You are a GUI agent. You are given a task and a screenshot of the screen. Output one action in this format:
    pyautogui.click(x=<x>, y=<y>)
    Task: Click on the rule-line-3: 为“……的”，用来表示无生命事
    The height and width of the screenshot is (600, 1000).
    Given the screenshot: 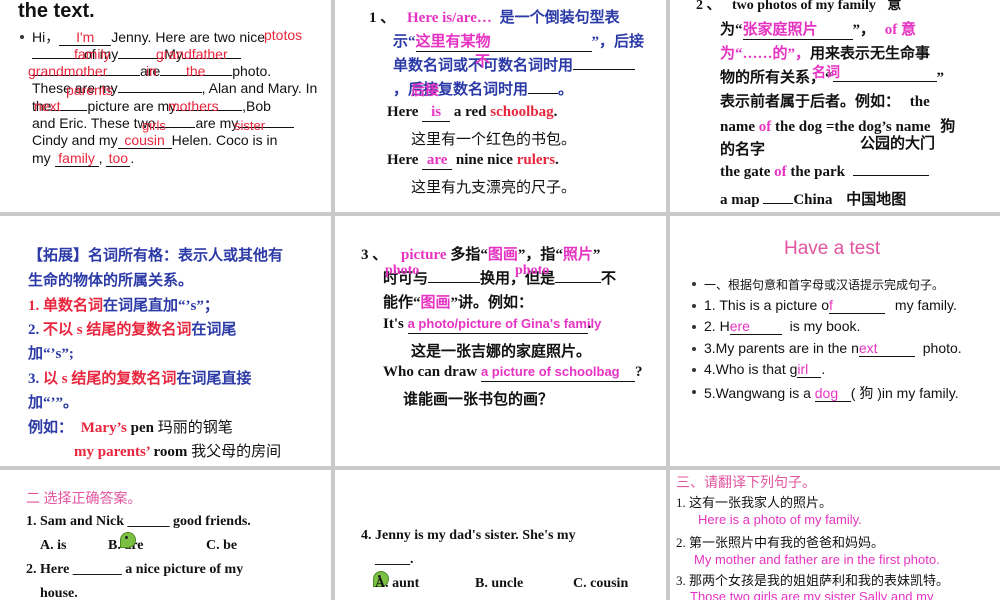 What is the action you would take?
    pyautogui.click(x=825, y=52)
    